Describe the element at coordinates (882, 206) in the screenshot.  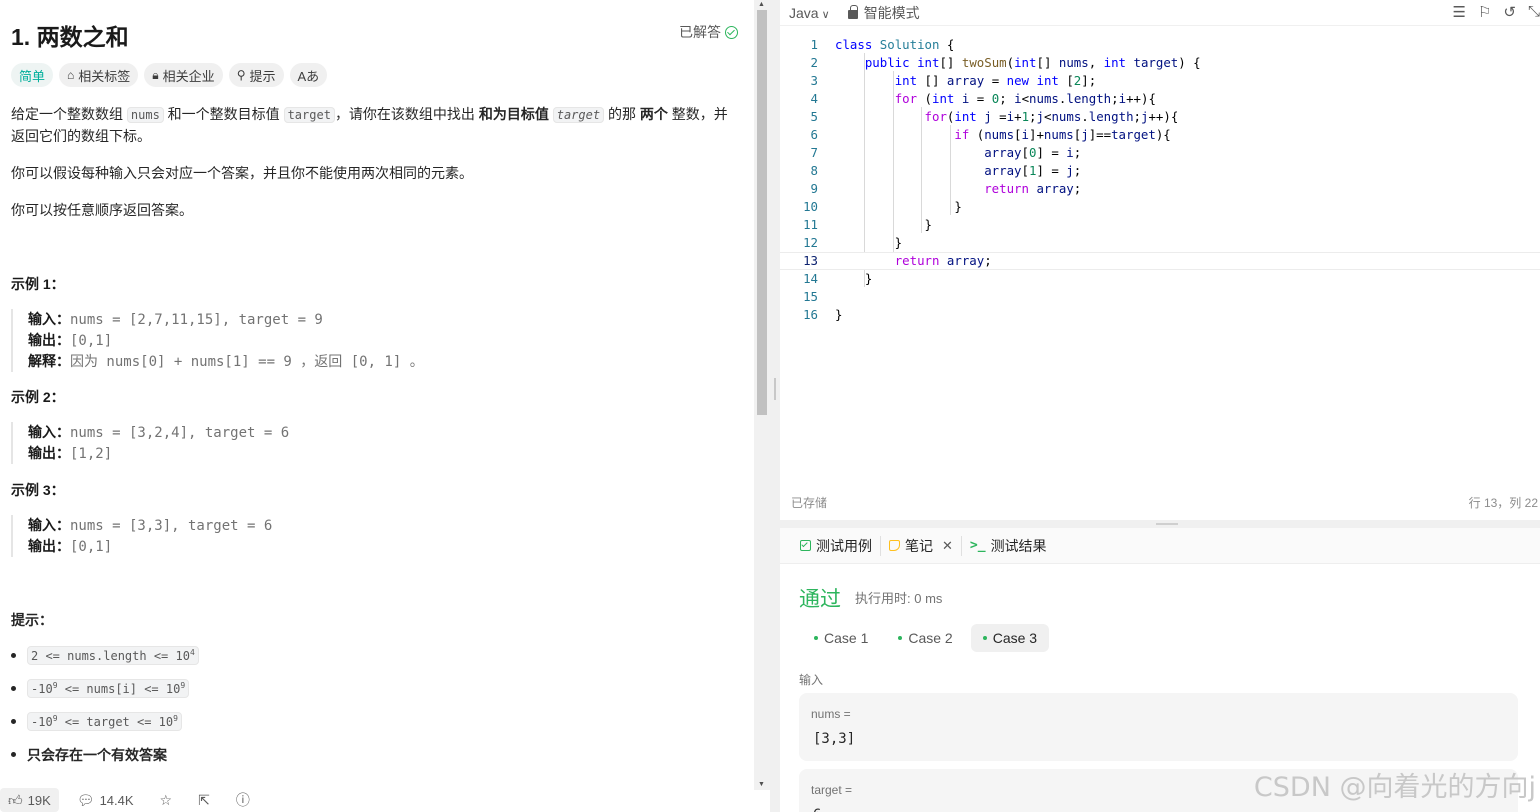
I see `code-line: 10 }` at that location.